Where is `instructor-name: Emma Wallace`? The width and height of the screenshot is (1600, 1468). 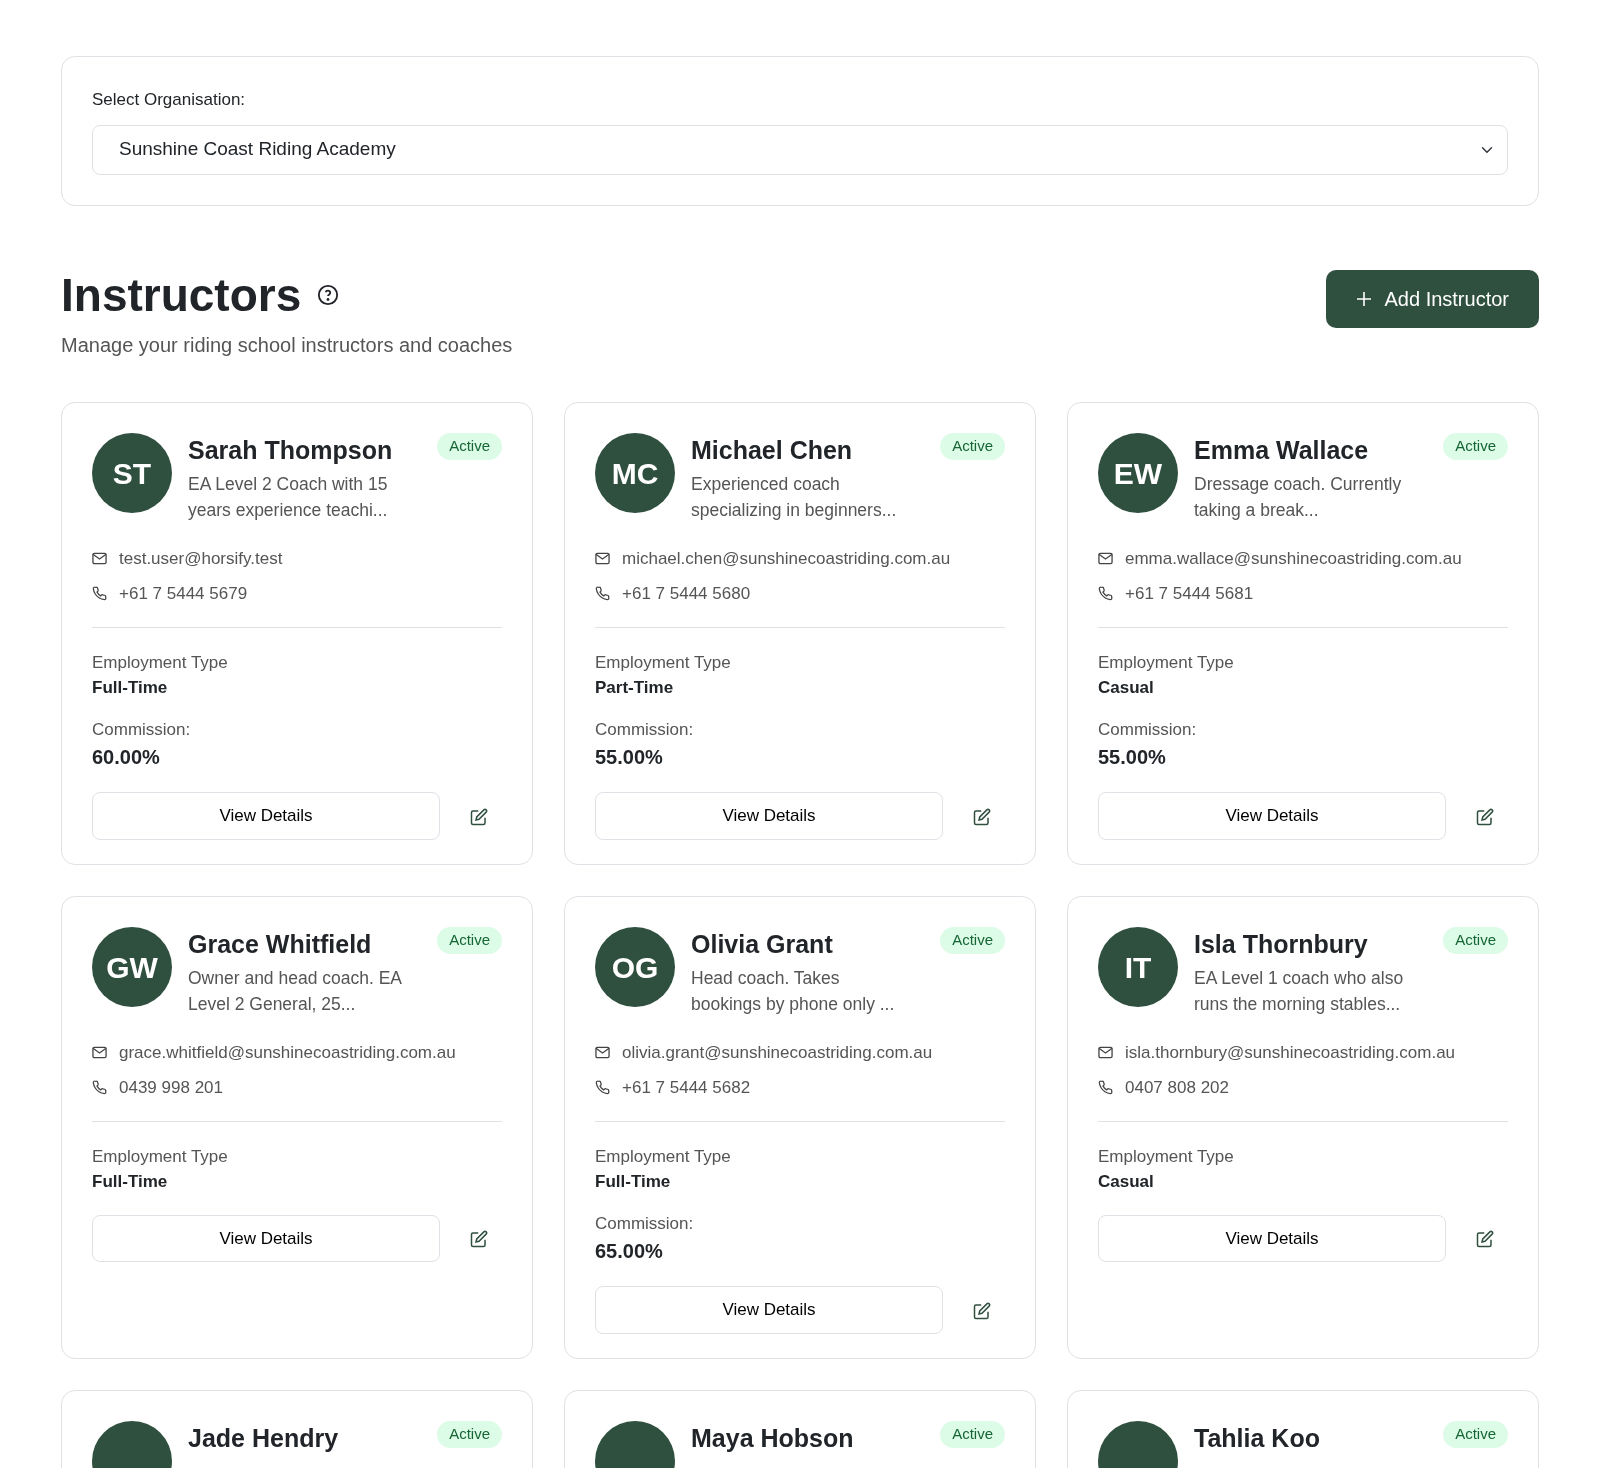
instructor-name: Emma Wallace is located at coordinates (1282, 450).